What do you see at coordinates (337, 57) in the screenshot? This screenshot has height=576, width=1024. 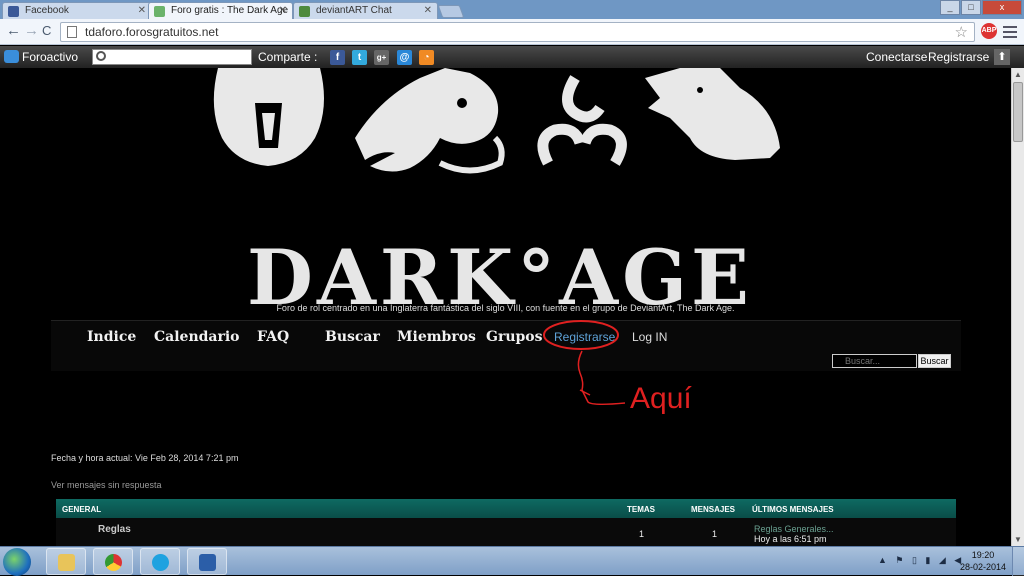 I see `facebook-icon: f` at bounding box center [337, 57].